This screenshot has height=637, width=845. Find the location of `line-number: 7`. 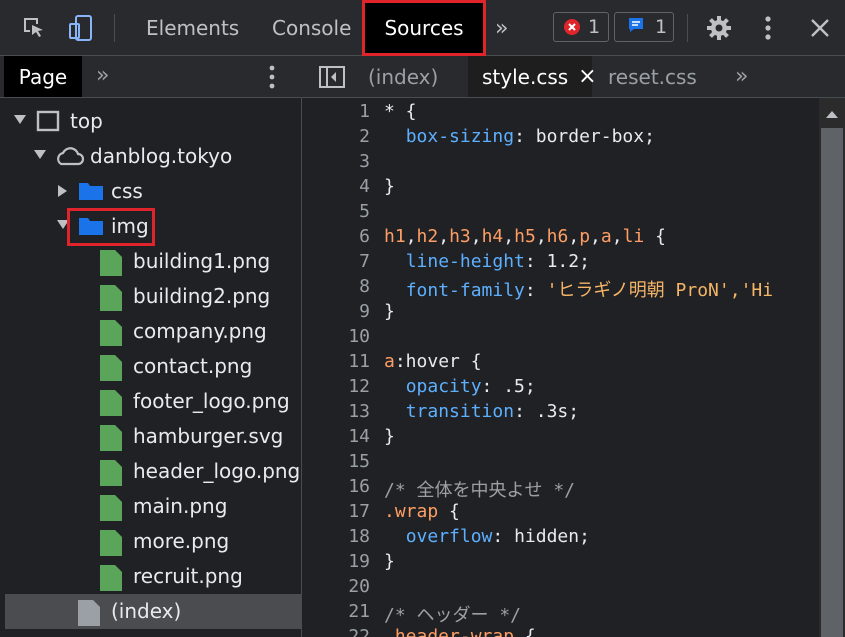

line-number: 7 is located at coordinates (336, 261).